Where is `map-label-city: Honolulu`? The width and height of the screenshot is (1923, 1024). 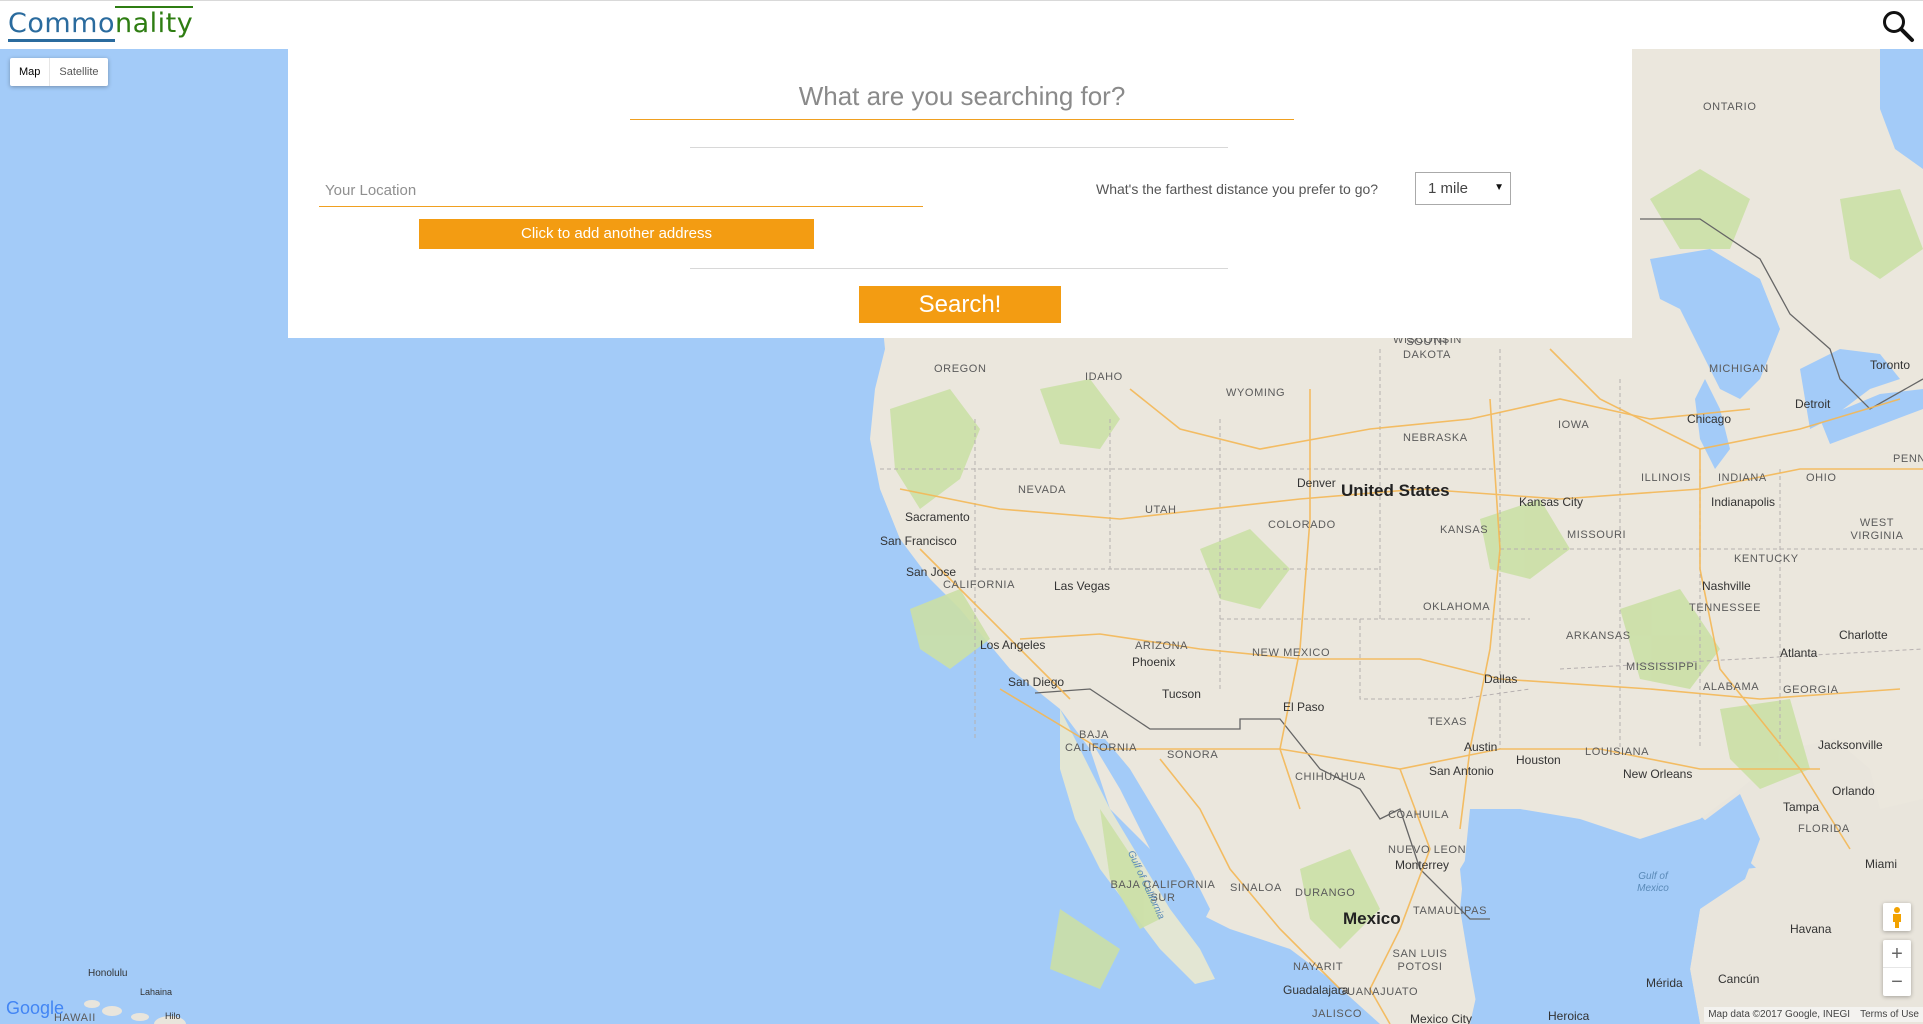 map-label-city: Honolulu is located at coordinates (108, 973).